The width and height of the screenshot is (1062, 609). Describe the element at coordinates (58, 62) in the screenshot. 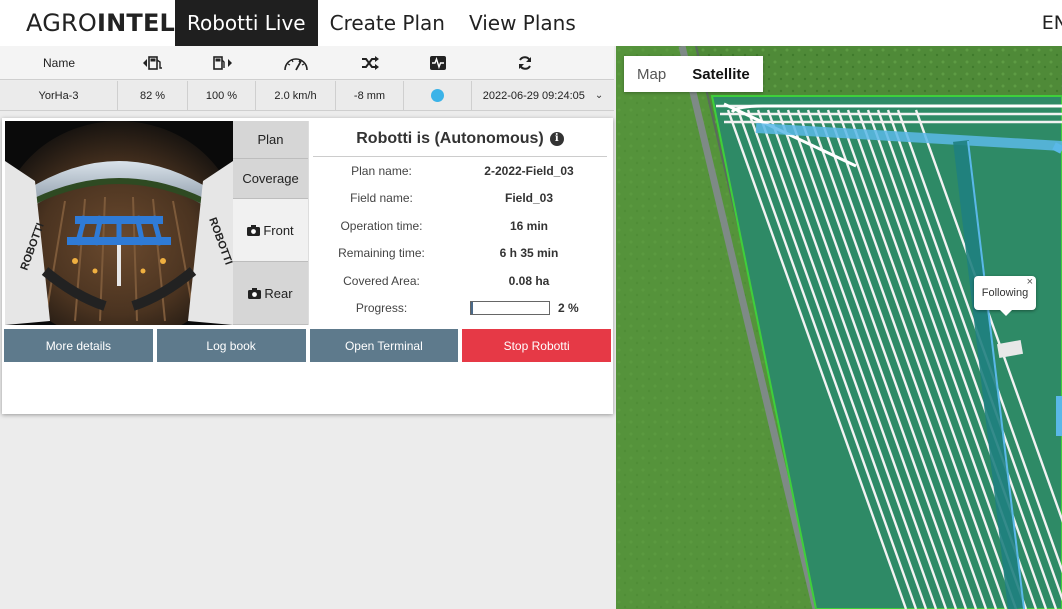

I see `name-column-header: Name` at that location.